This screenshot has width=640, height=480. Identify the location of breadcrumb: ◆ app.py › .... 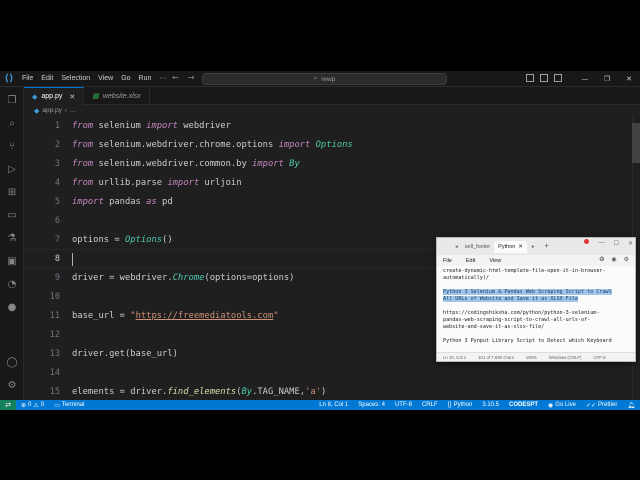
(50, 110).